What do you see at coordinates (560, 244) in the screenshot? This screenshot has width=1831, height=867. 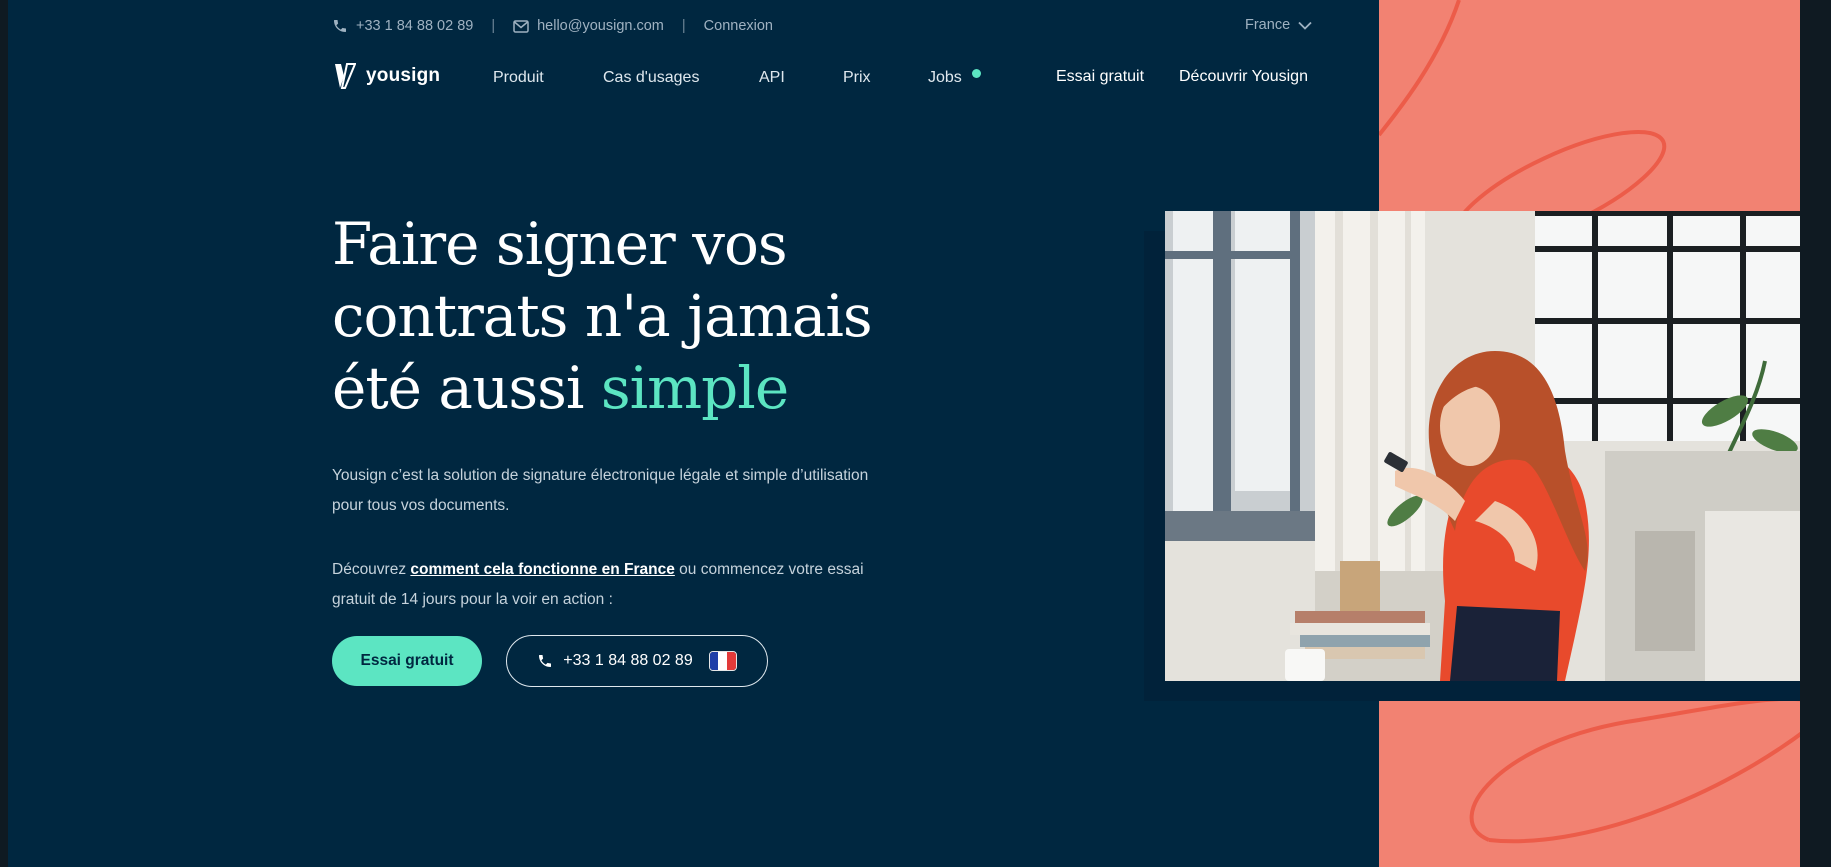 I see `headline-line-1: Faire signer vos` at bounding box center [560, 244].